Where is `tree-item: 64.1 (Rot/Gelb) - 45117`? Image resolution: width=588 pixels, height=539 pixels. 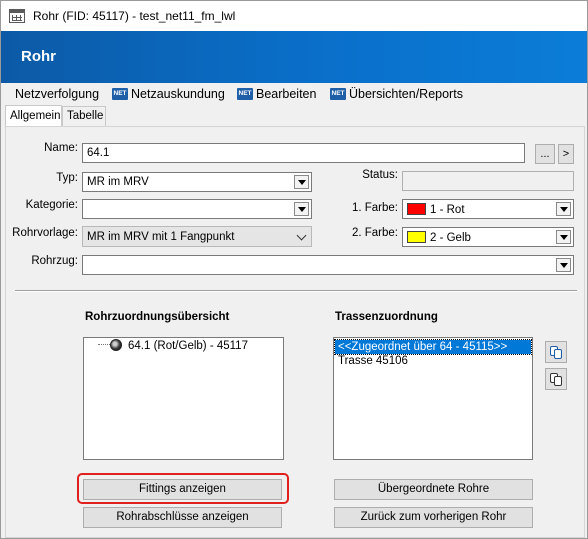 tree-item: 64.1 (Rot/Gelb) - 45117 is located at coordinates (188, 346).